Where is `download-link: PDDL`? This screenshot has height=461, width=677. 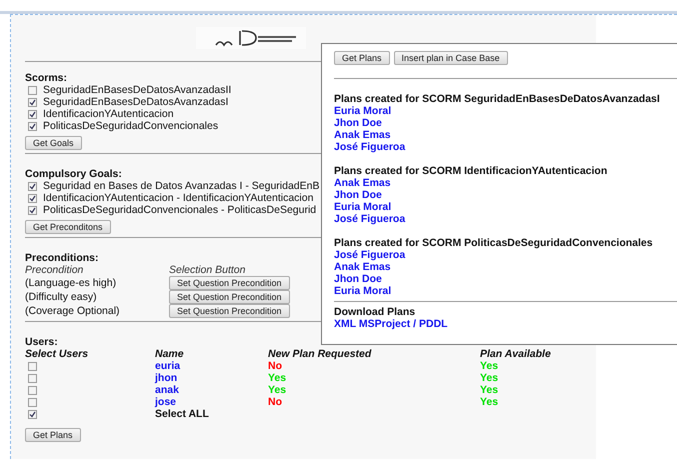 download-link: PDDL is located at coordinates (433, 324).